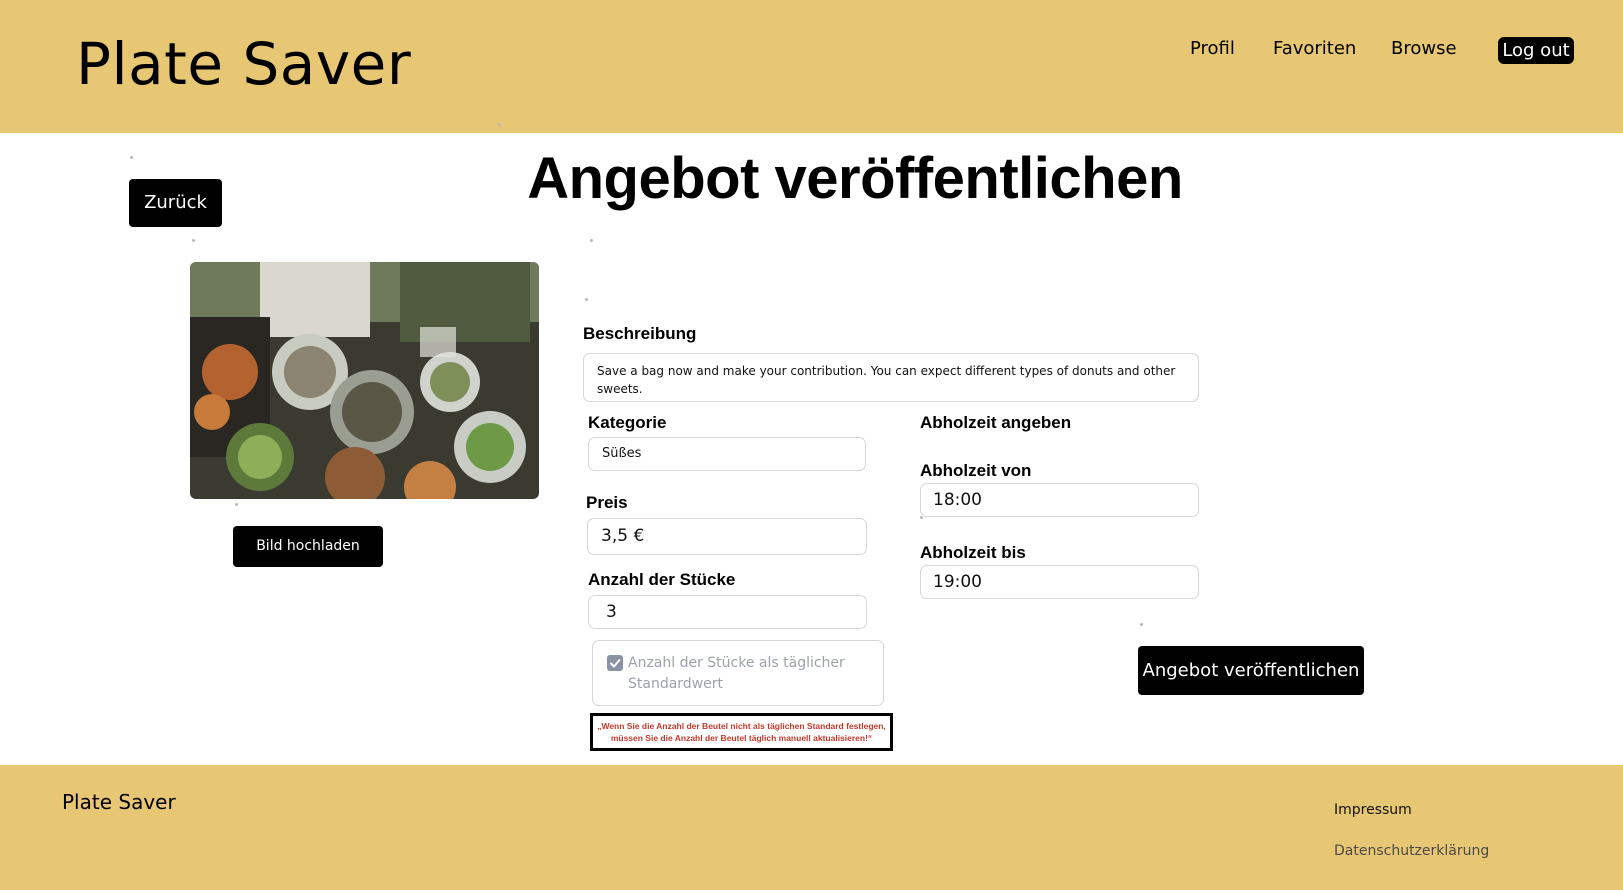 This screenshot has width=1623, height=890. Describe the element at coordinates (662, 579) in the screenshot. I see `pieces-label: Anzahl der Stücke` at that location.